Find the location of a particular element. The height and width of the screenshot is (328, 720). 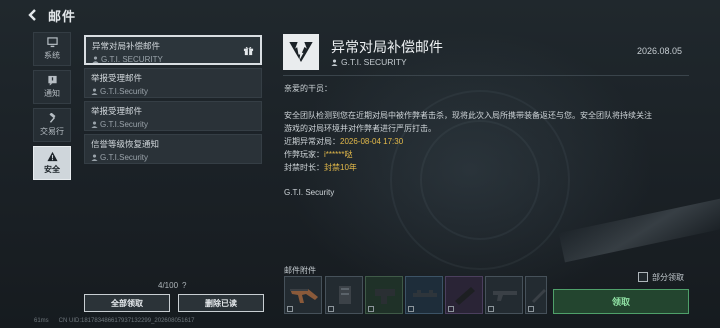

notice-icon is located at coordinates (52, 80).